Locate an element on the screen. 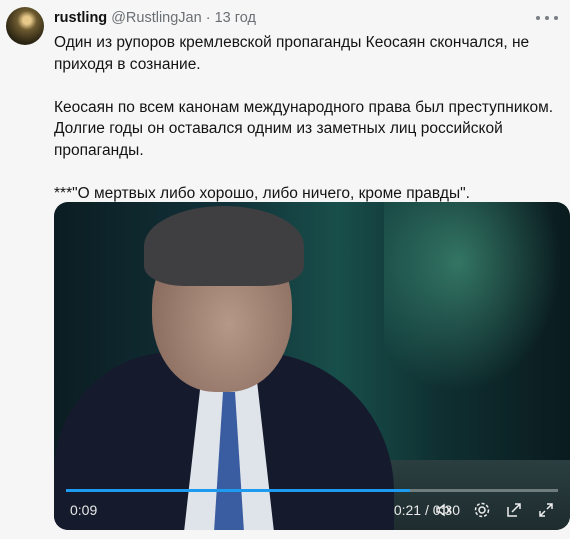 The width and height of the screenshot is (570, 539). studio-light is located at coordinates (477, 302).